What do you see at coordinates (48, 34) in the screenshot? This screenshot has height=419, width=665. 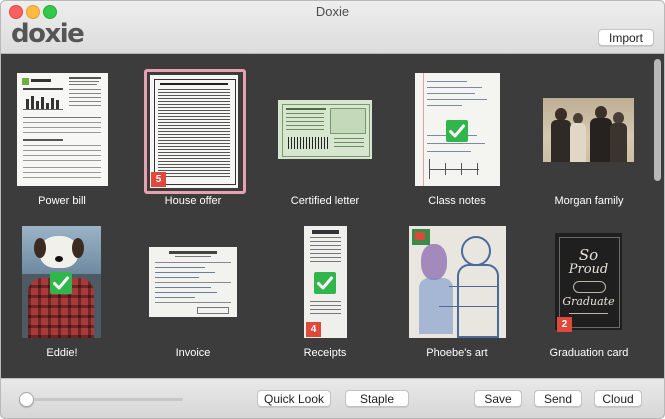 I see `doxie-logo: doxie` at bounding box center [48, 34].